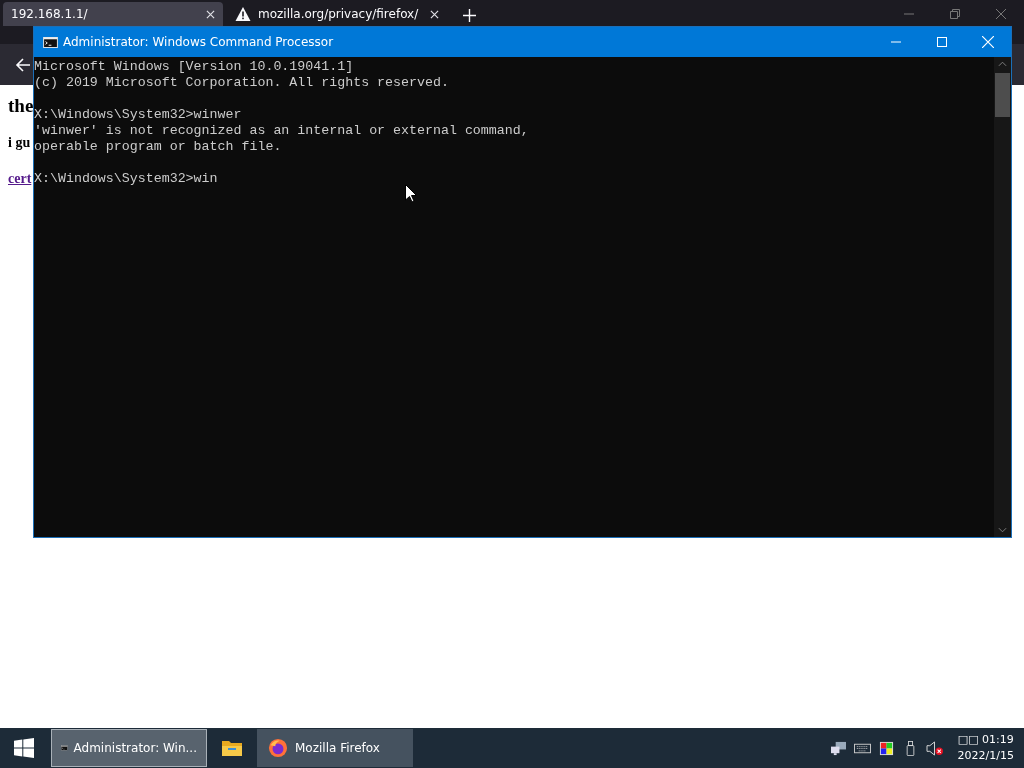 This screenshot has height=768, width=1024. Describe the element at coordinates (19, 143) in the screenshot. I see `page-text: i gu` at that location.